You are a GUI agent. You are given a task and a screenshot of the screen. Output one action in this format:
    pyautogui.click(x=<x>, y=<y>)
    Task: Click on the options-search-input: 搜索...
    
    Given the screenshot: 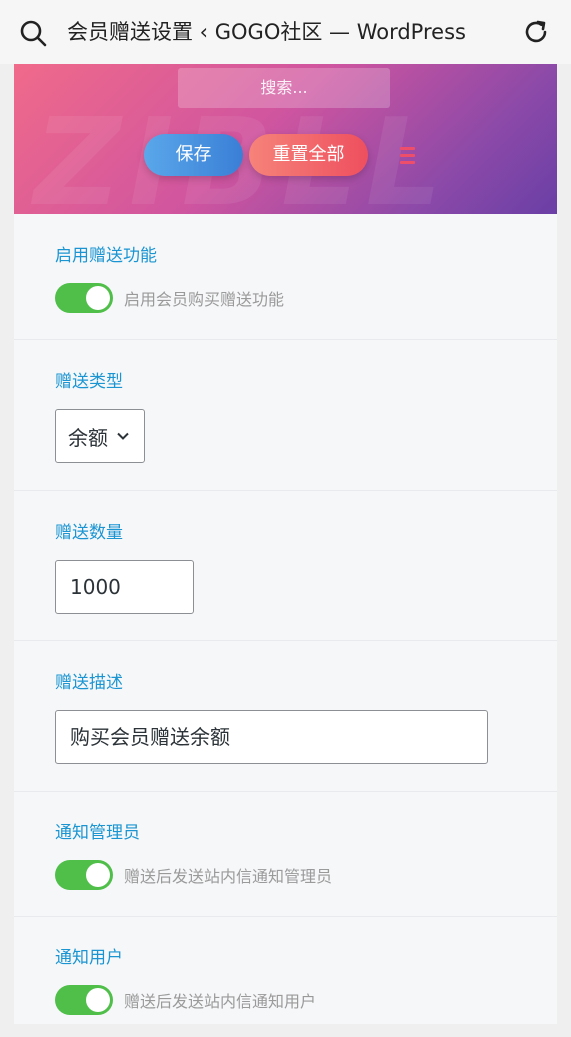 What is the action you would take?
    pyautogui.click(x=284, y=88)
    